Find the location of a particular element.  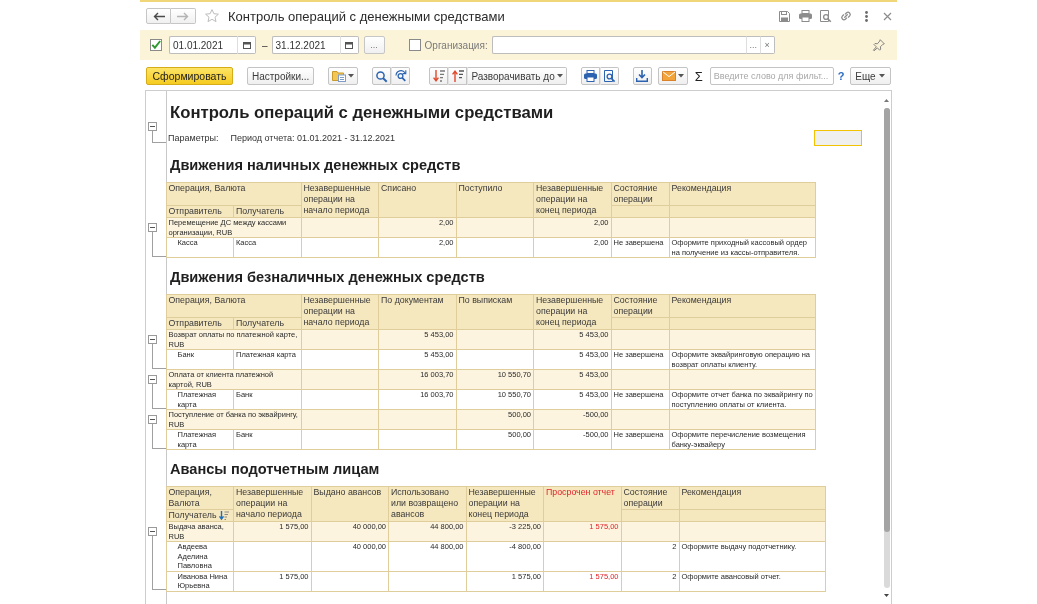

sort-descending-icon is located at coordinates (438, 76).